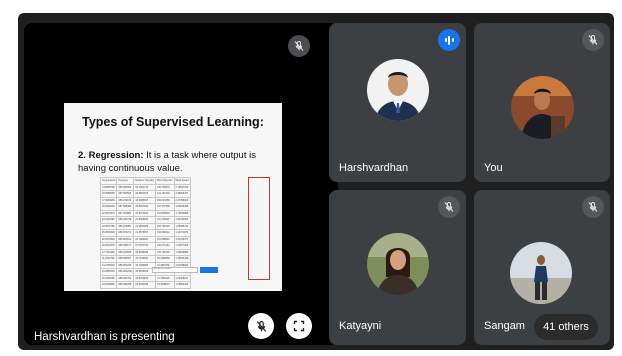  I want to click on spreadsheet-cell: 22.5572574, so click(108, 213).